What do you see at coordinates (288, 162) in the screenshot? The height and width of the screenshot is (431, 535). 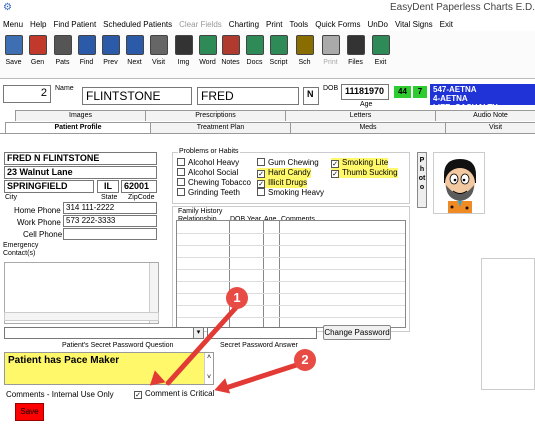 I see `habit-gum-chewing-checkbox: Gum Chewing` at bounding box center [288, 162].